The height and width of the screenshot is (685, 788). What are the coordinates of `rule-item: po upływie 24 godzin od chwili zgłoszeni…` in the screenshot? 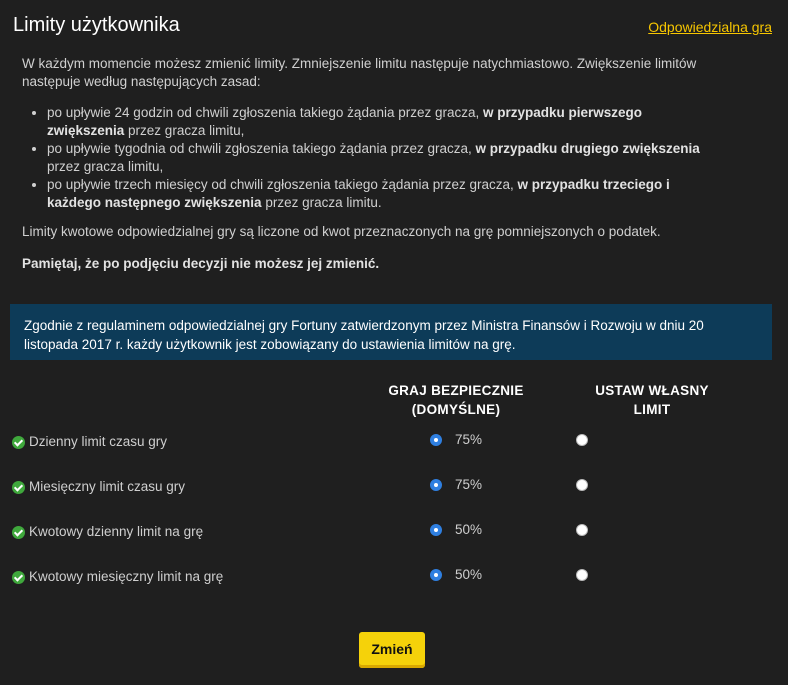 It's located at (384, 122).